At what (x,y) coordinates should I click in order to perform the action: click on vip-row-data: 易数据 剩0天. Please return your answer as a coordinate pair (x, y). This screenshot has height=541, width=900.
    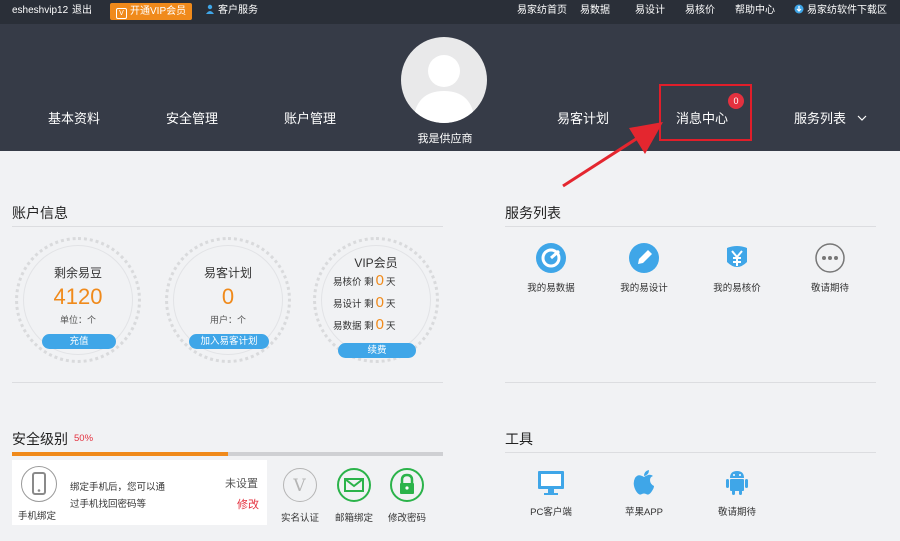
    Looking at the image, I should click on (364, 324).